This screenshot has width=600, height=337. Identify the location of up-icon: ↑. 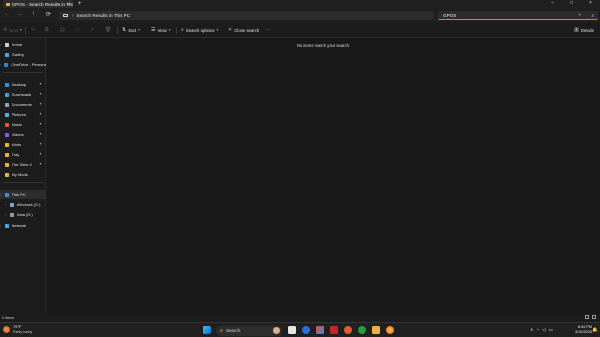
(33, 14).